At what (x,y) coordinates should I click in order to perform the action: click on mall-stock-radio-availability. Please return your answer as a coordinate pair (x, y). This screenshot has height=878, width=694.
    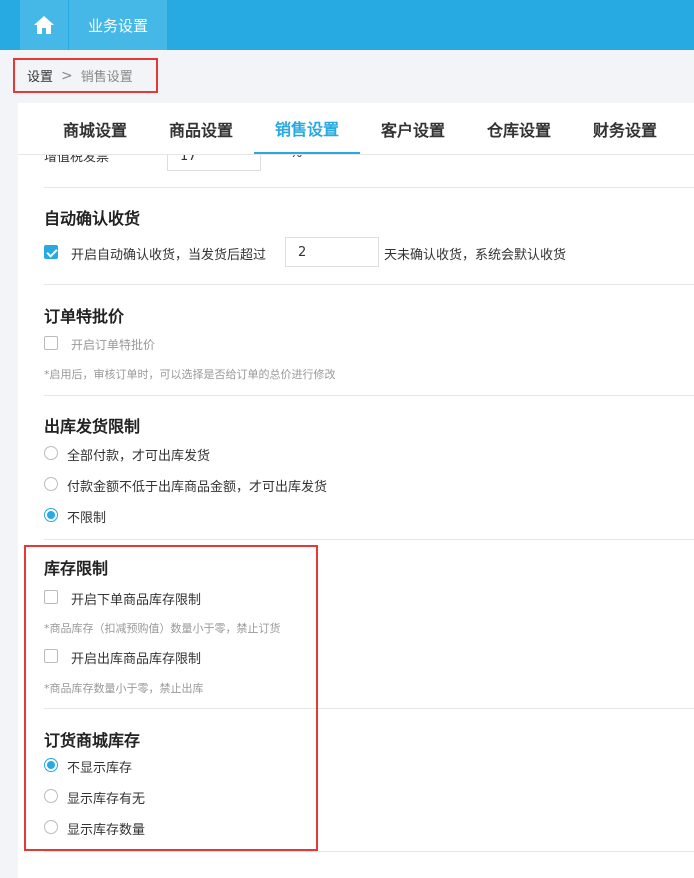
    Looking at the image, I should click on (51, 796).